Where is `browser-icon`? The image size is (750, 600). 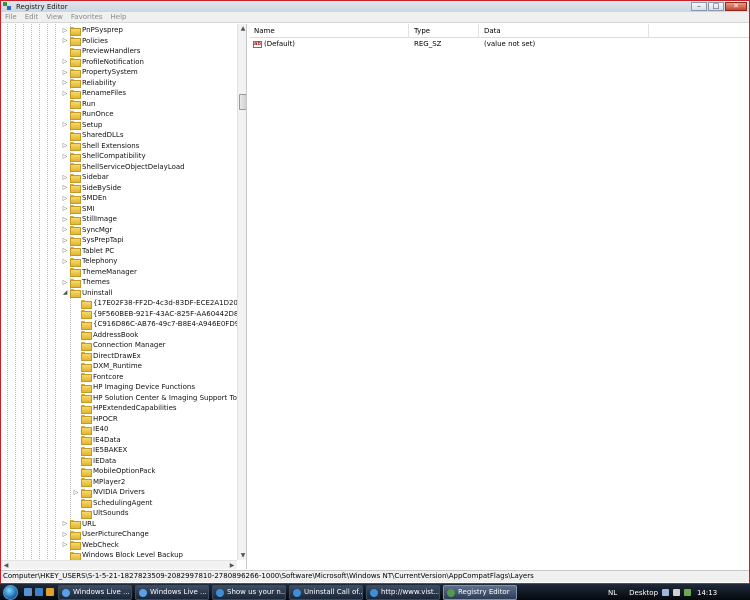
browser-icon is located at coordinates (39, 592).